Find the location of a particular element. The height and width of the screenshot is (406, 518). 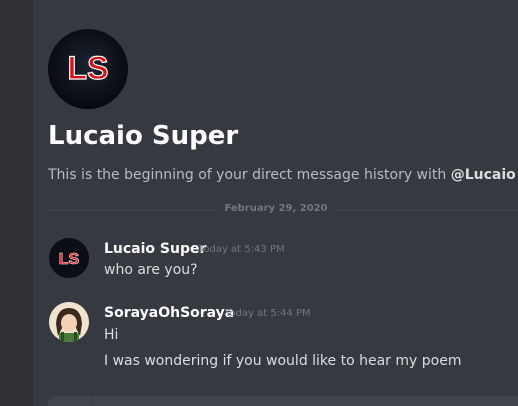

ls-logo-icon: LS is located at coordinates (88, 69).